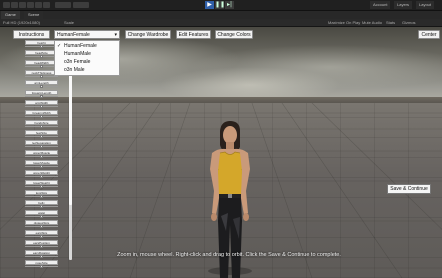  I want to click on hand-tool-icon, so click(6, 5).